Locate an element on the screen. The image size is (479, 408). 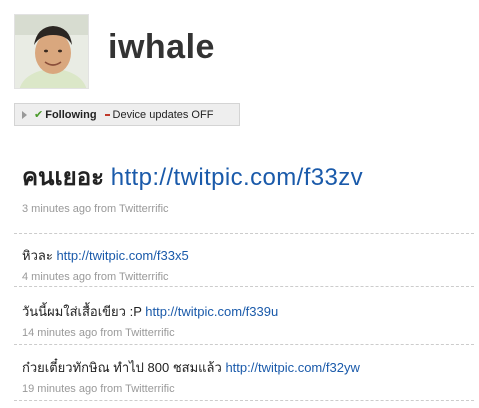
avatar is located at coordinates (51, 51).